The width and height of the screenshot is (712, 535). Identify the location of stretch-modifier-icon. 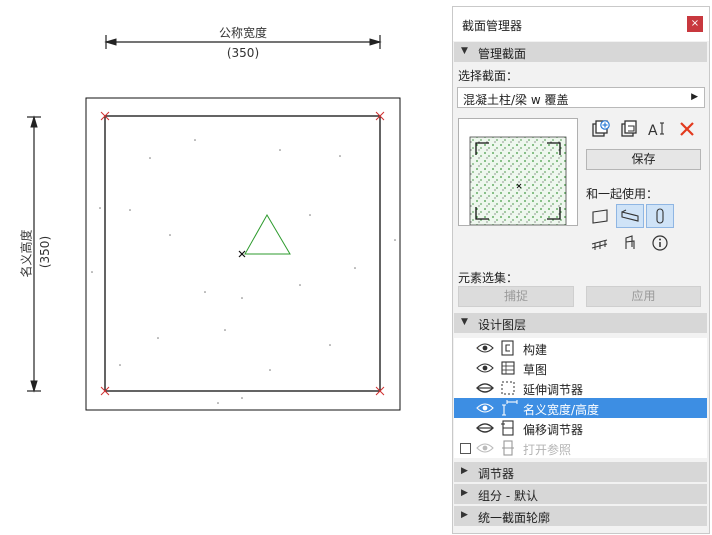
(508, 389).